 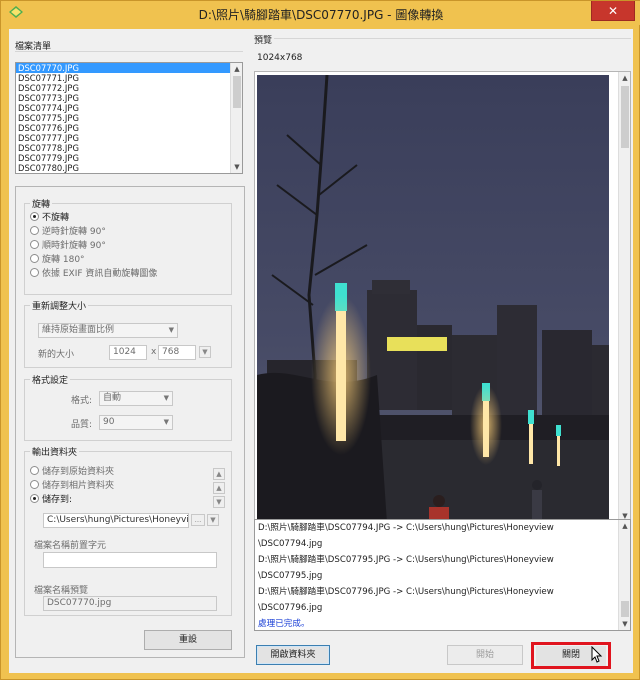 I want to click on preview-vscrollbar: ▲ ▼, so click(x=624, y=297).